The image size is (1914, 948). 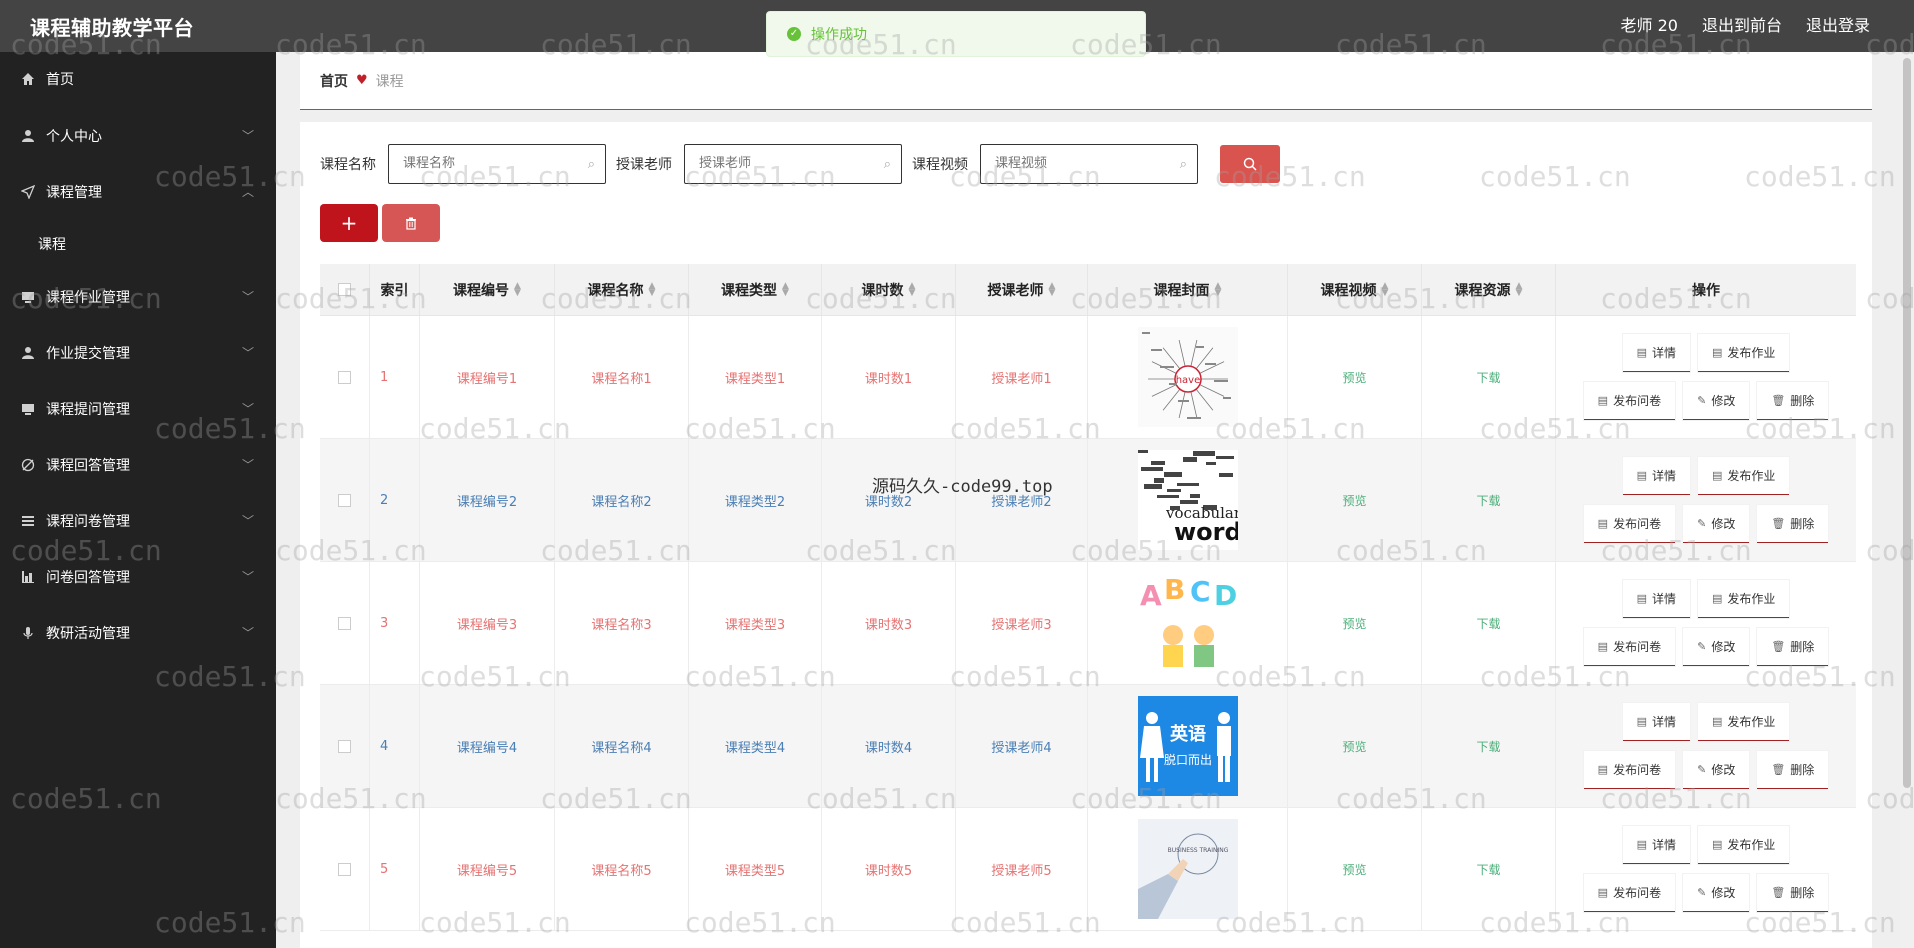 I want to click on header-name: 课程名称 ▲ ▼, so click(x=622, y=289).